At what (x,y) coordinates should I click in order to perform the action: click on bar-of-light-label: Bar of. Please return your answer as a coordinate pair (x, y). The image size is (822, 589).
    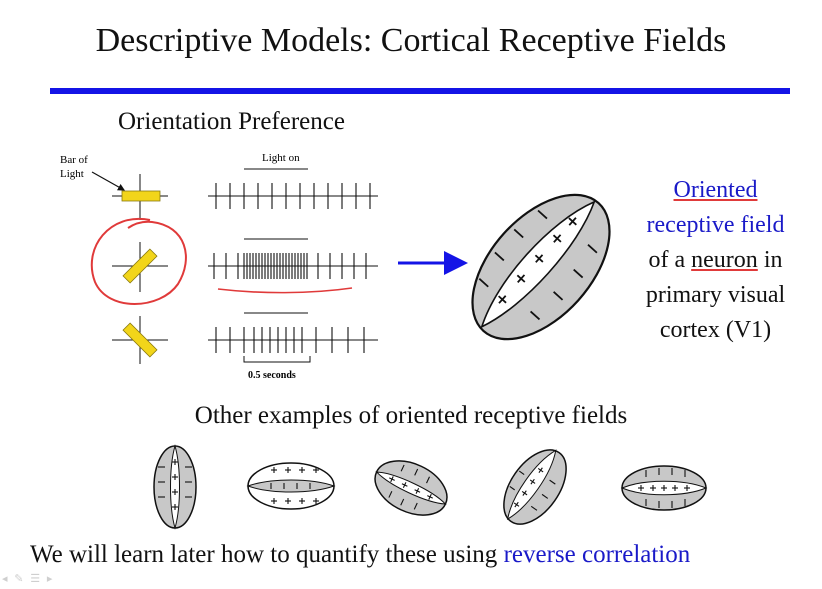
    Looking at the image, I should click on (74, 160).